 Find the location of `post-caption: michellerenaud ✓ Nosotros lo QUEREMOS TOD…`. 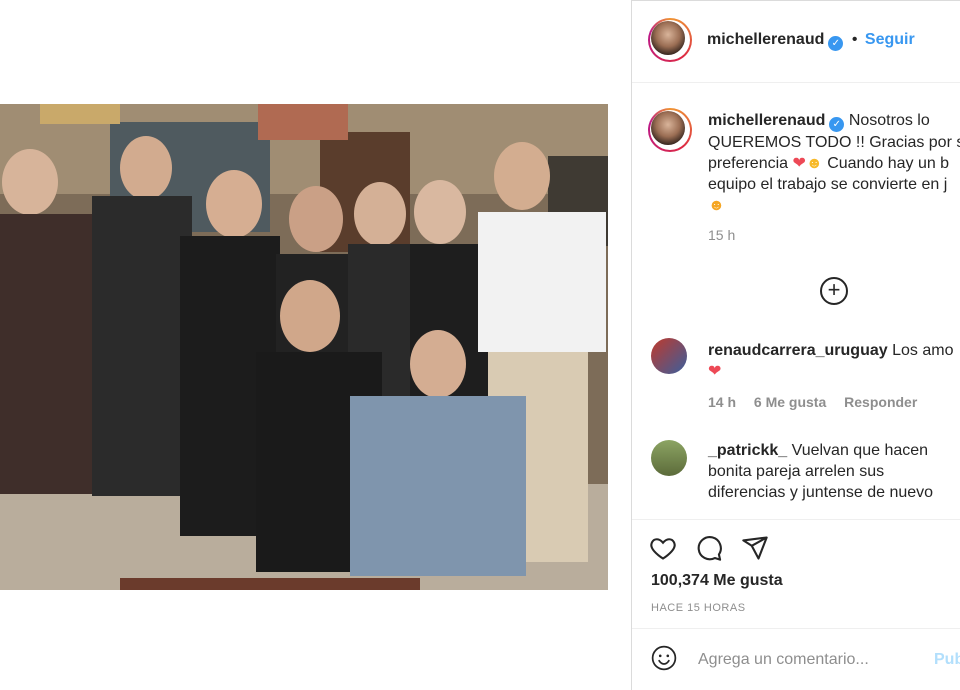

post-caption: michellerenaud ✓ Nosotros lo QUEREMOS TOD… is located at coordinates (834, 178).